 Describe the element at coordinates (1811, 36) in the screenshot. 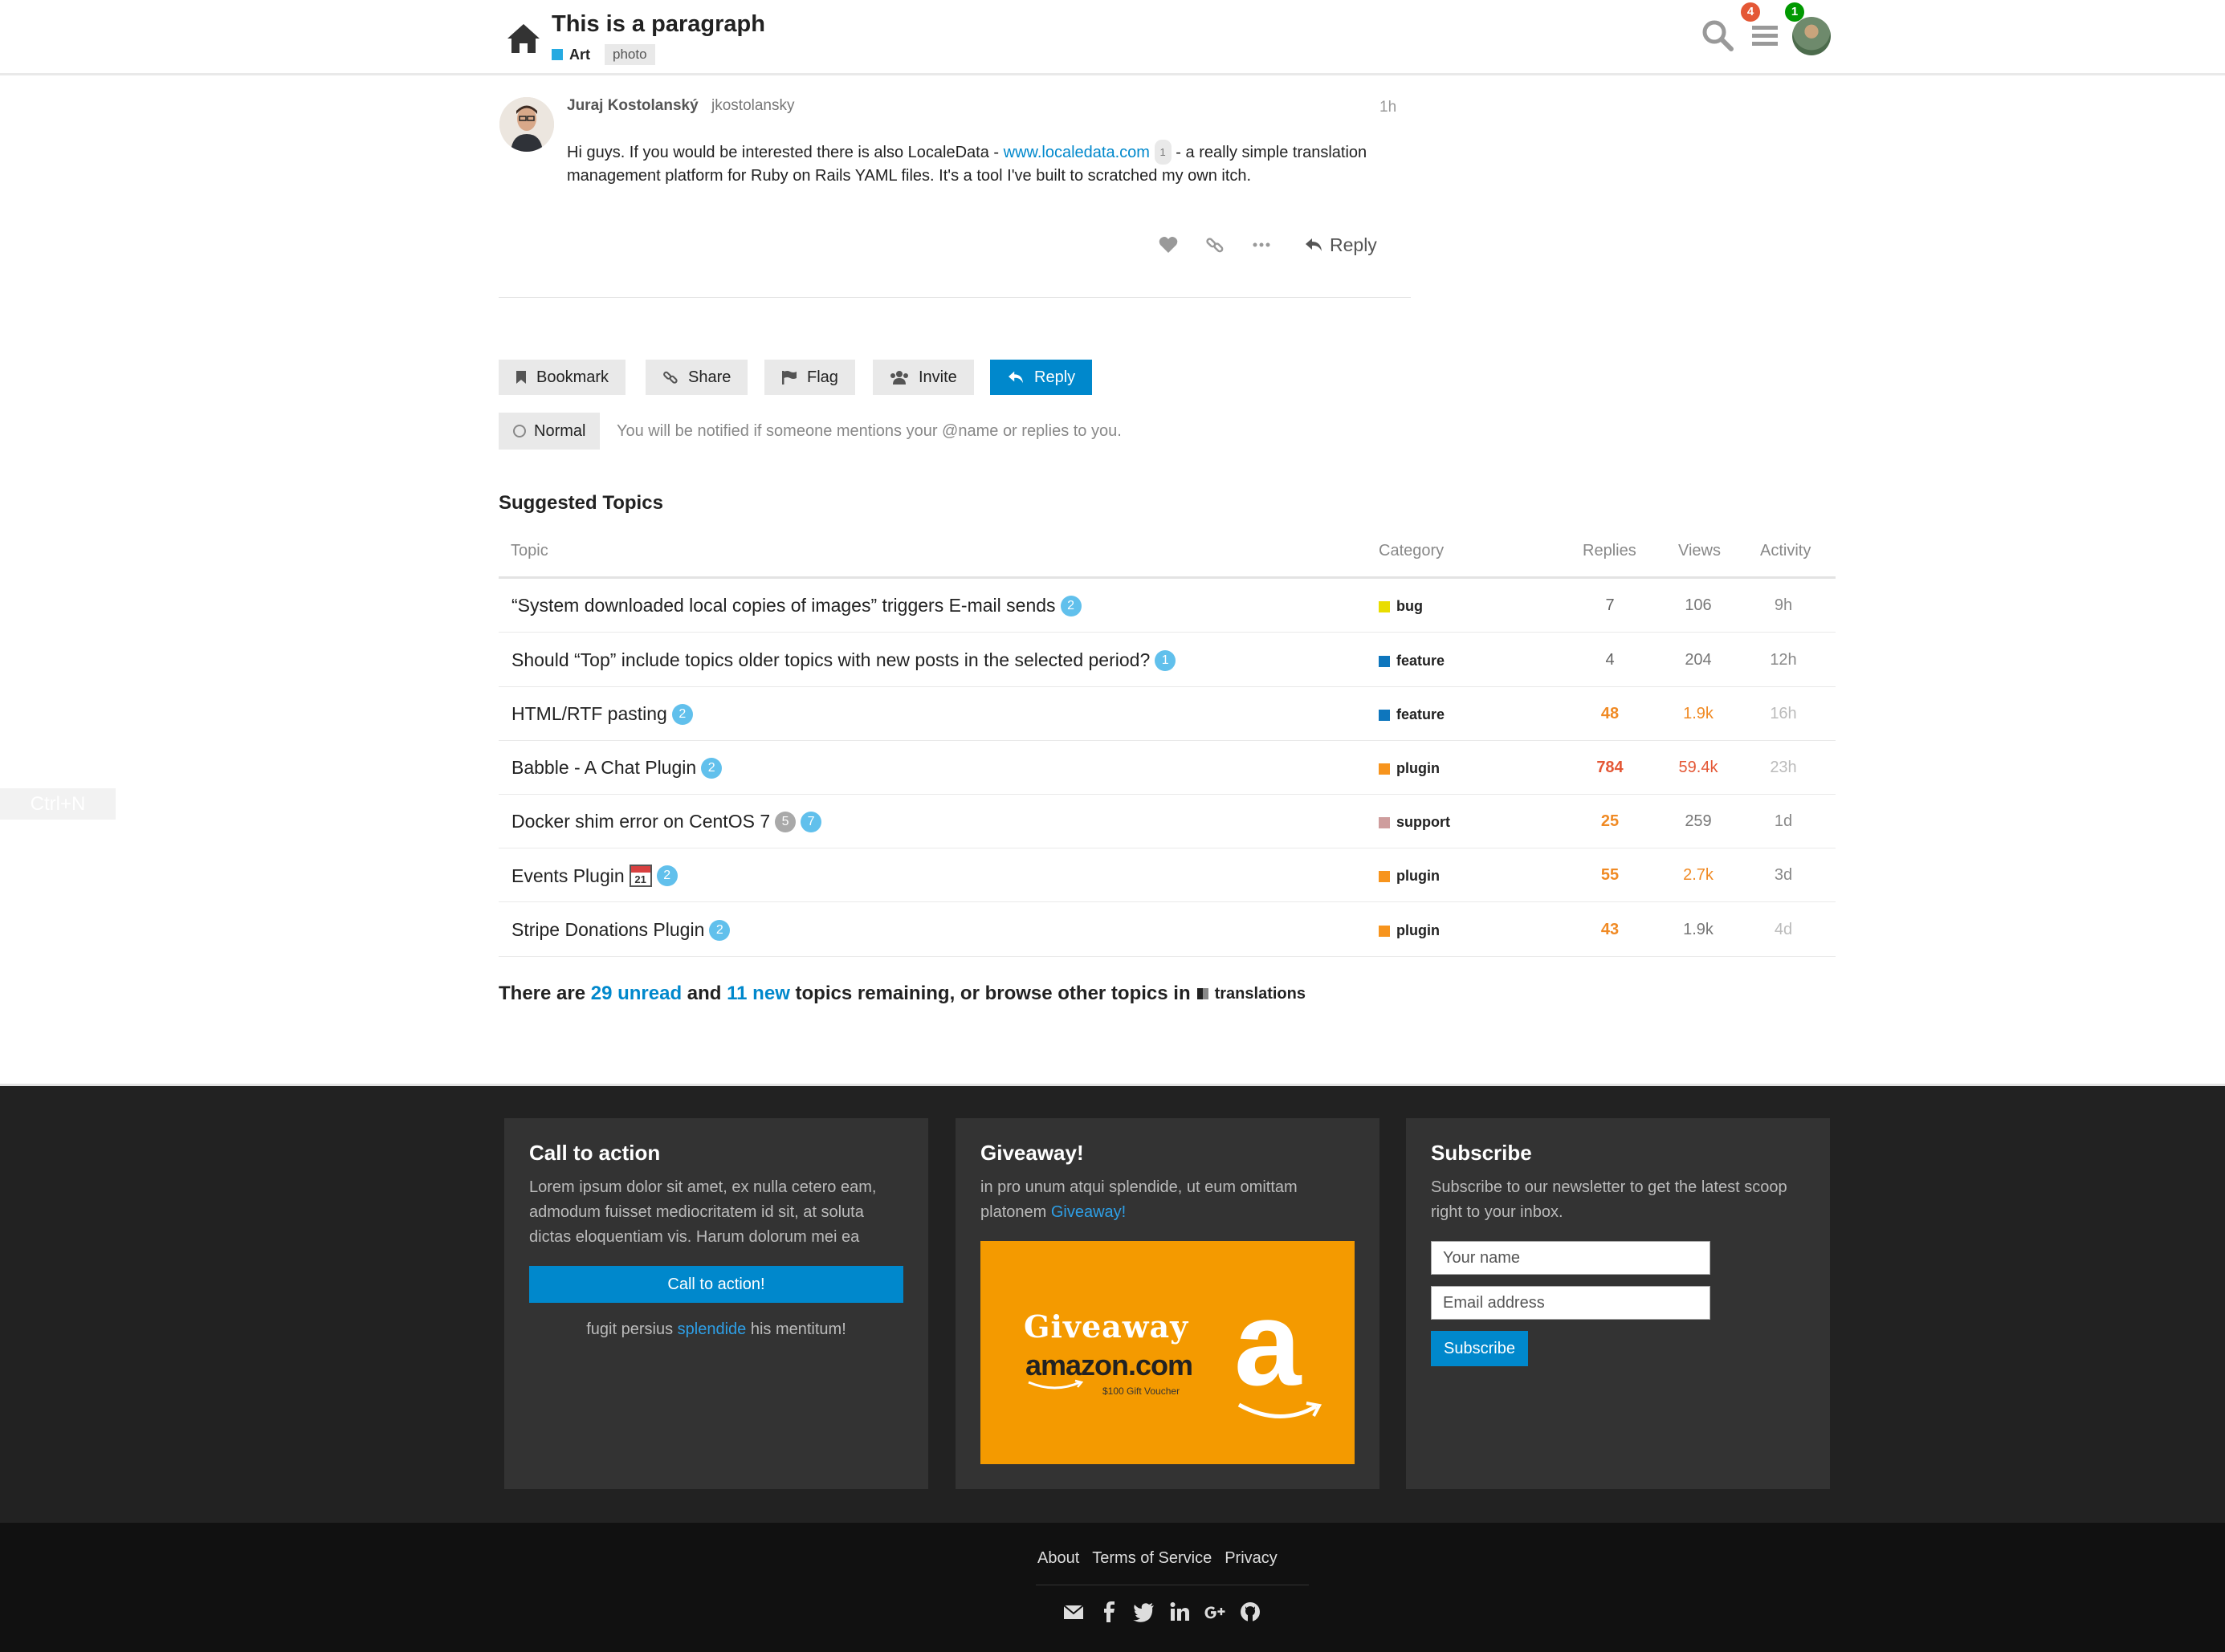

I see `current-user-avatar` at that location.